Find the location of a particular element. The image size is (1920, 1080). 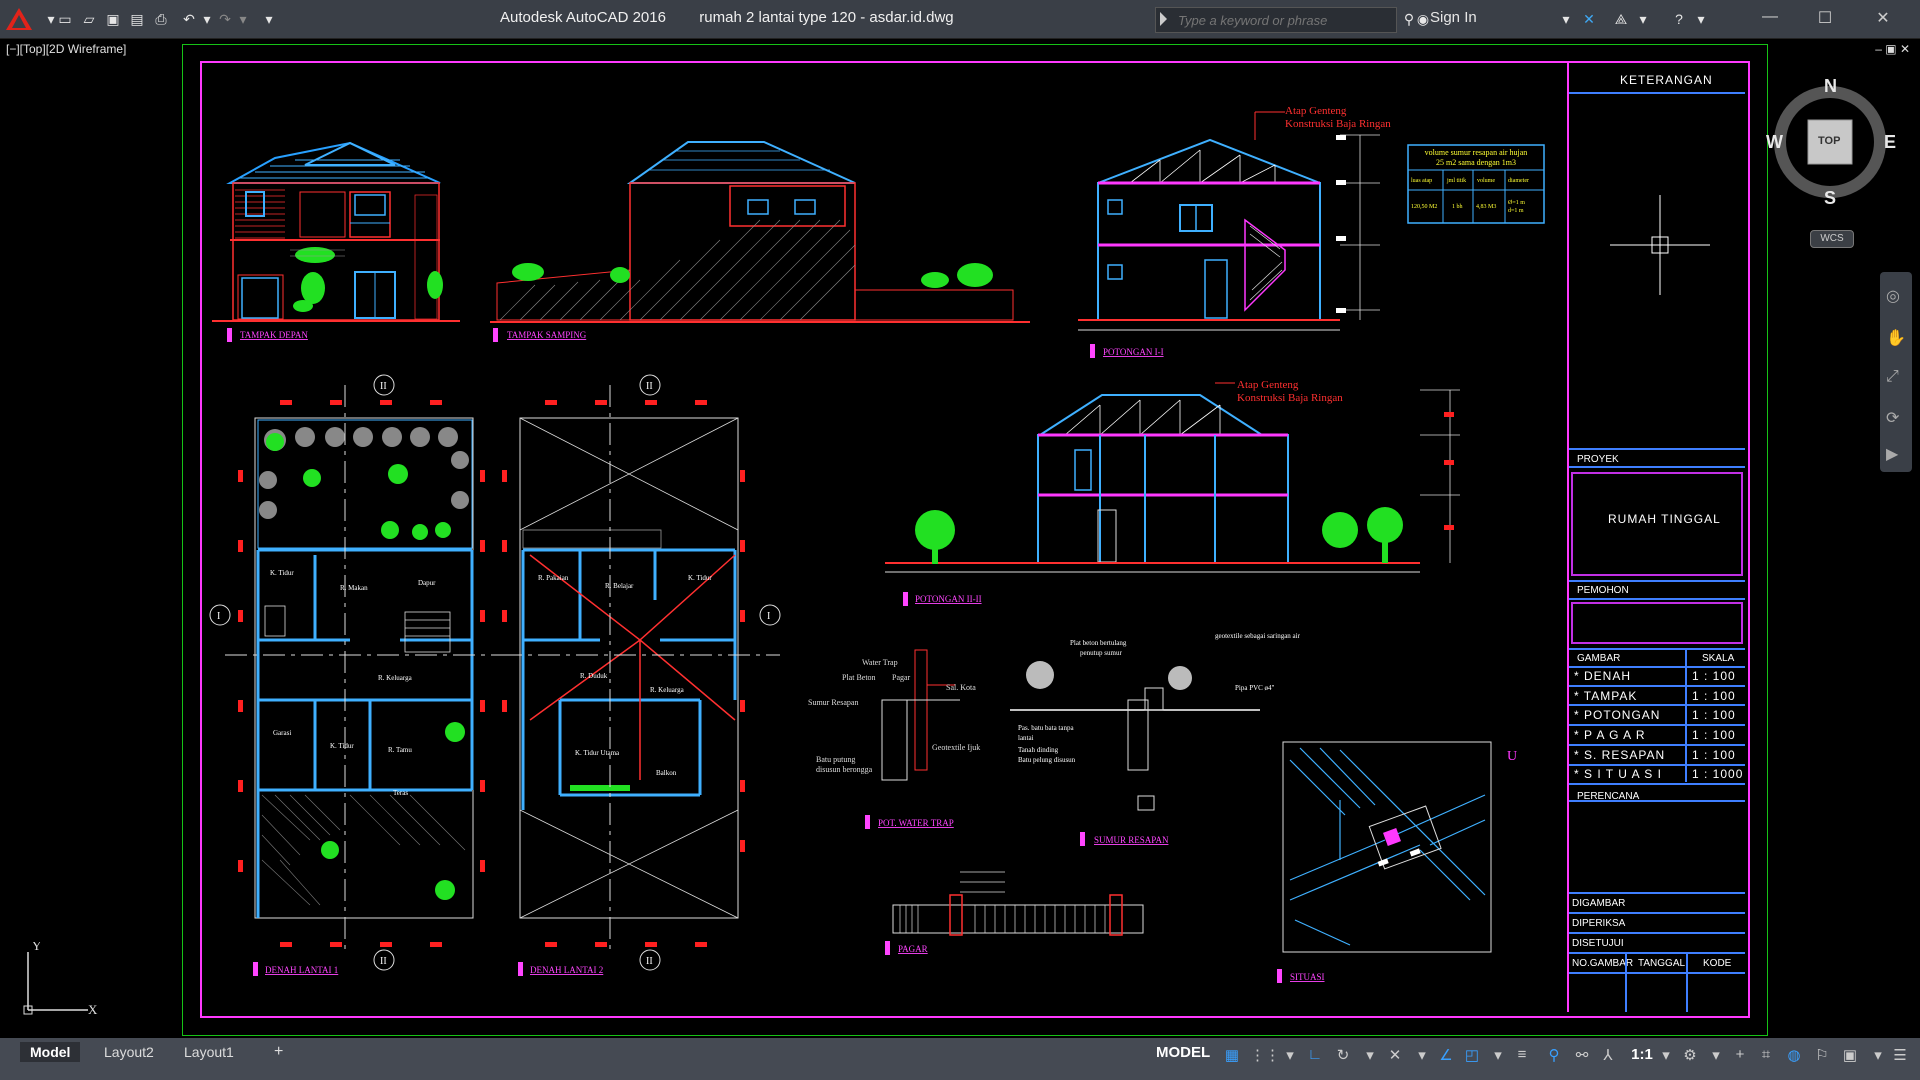

viewcube: N S E W TOP is located at coordinates (1831, 142).